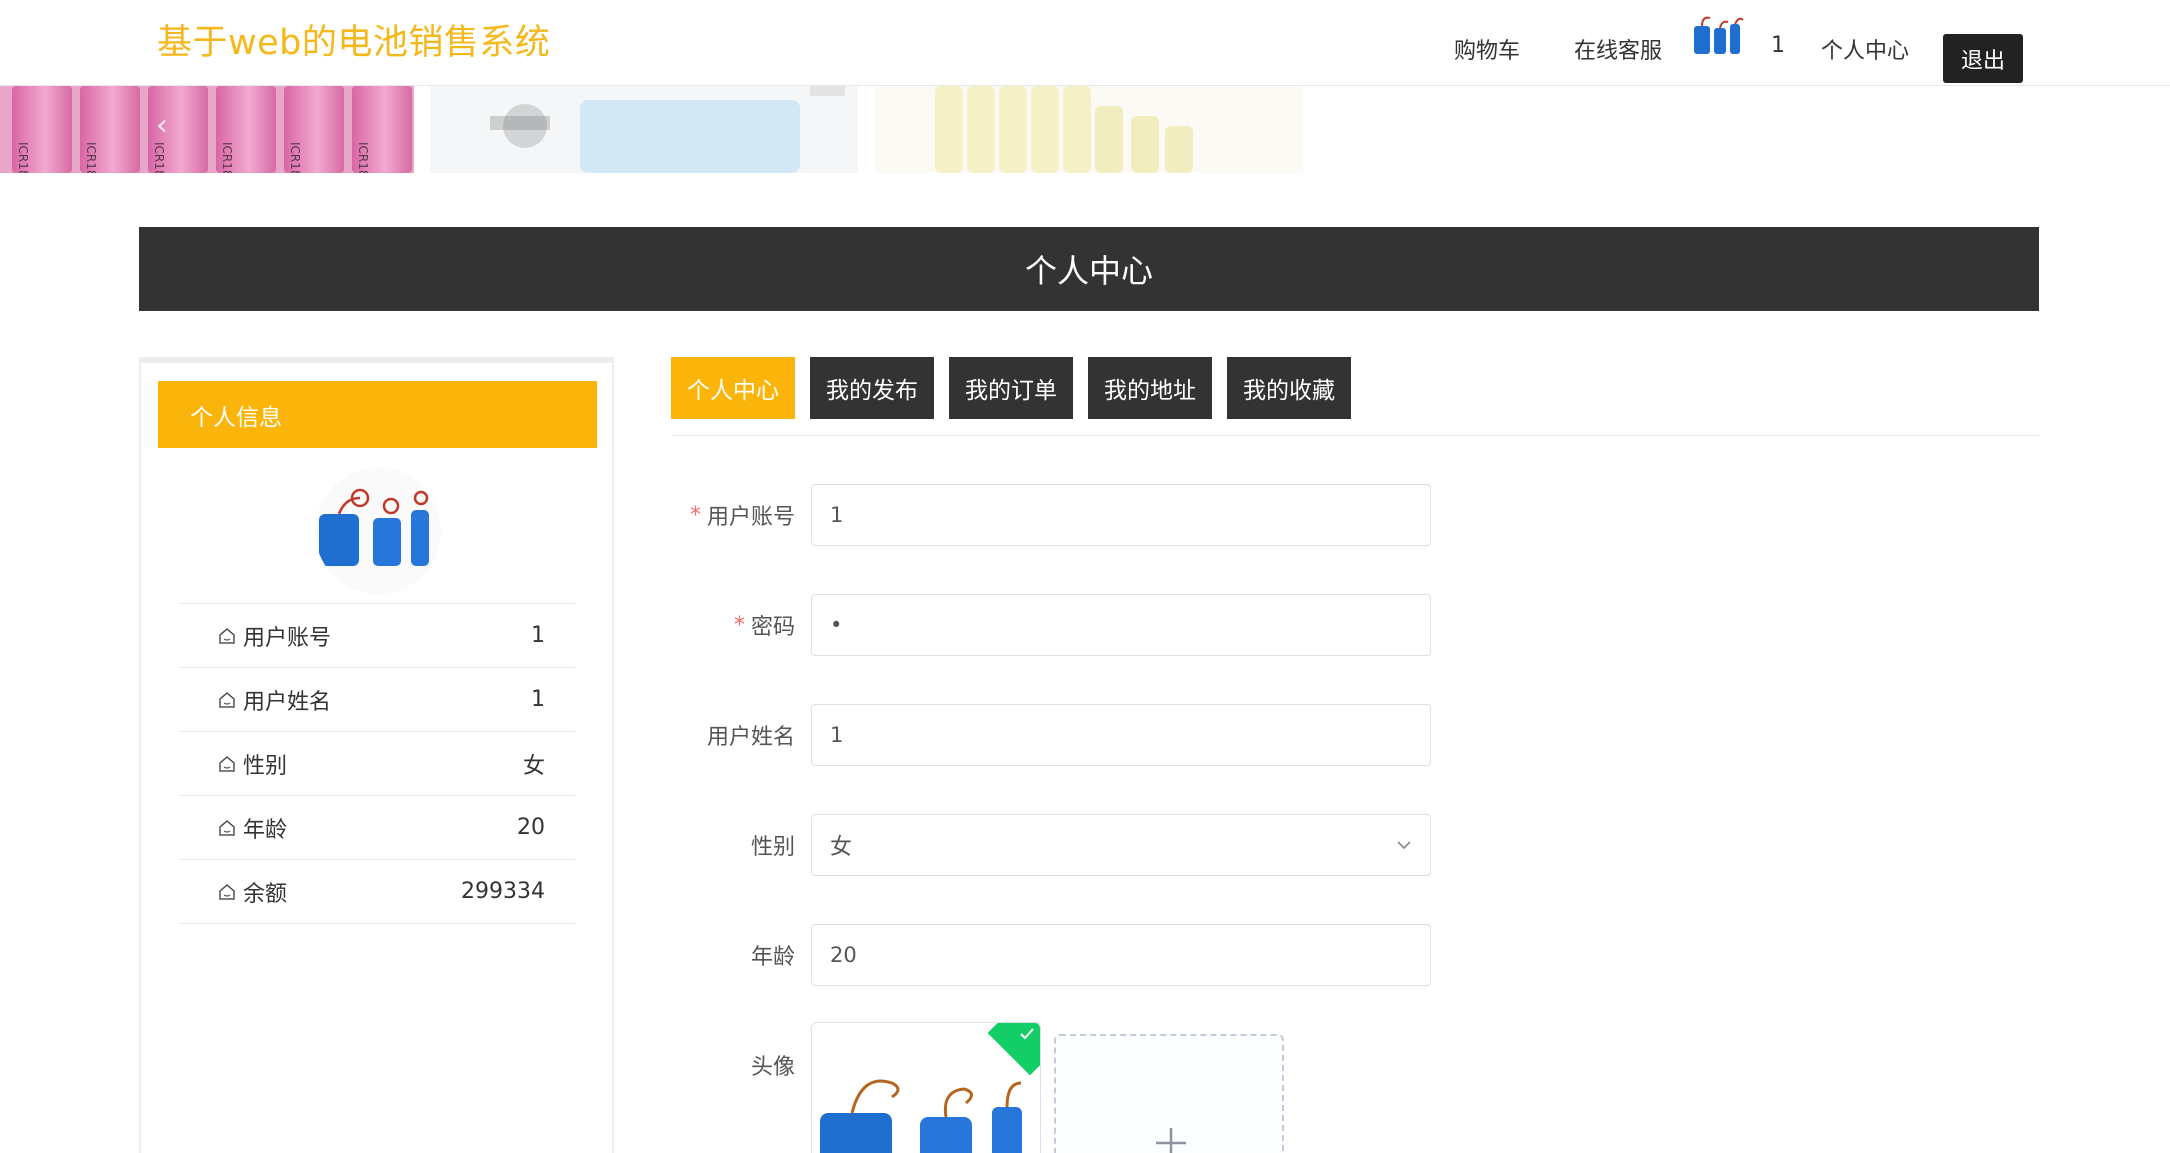  Describe the element at coordinates (772, 957) in the screenshot. I see `age-label: 年龄` at that location.